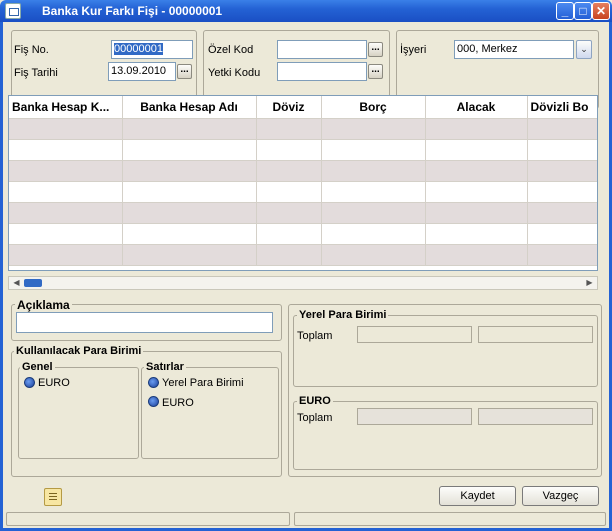 This screenshot has height=531, width=612. Describe the element at coordinates (36, 73) in the screenshot. I see `fis-tarihi-label: Fiş Tarihi` at that location.